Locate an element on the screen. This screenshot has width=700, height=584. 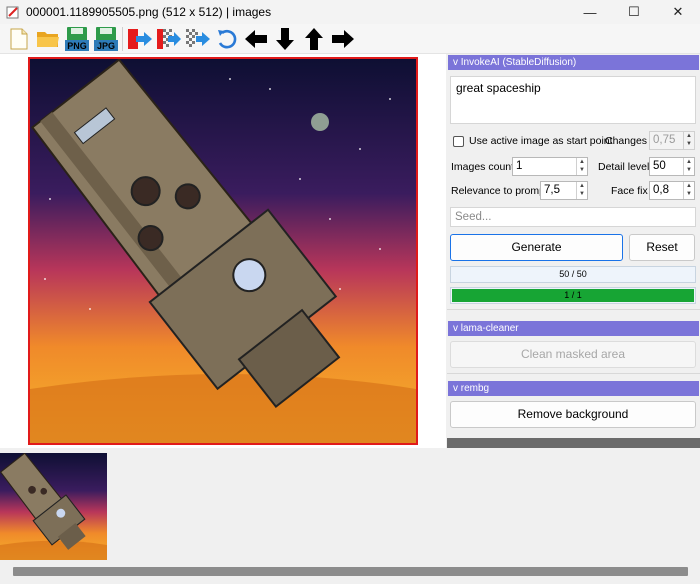
open-folder-button is located at coordinates (47, 39).